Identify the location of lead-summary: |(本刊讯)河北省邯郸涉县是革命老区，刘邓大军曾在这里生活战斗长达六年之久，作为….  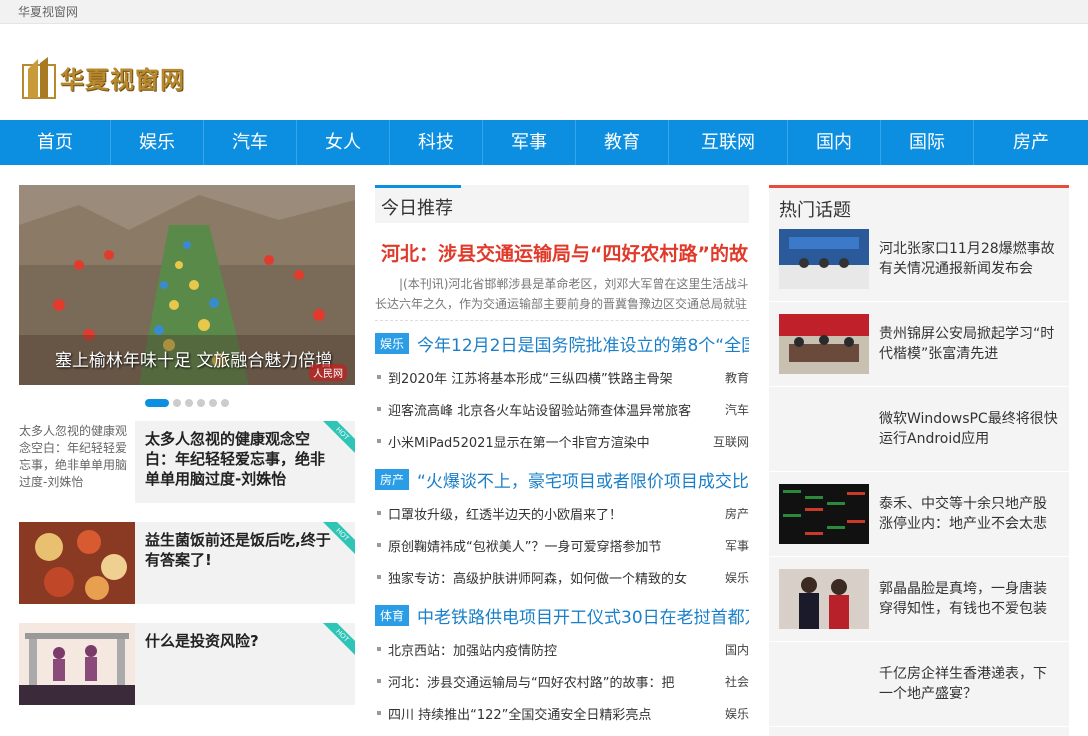
(562, 294).